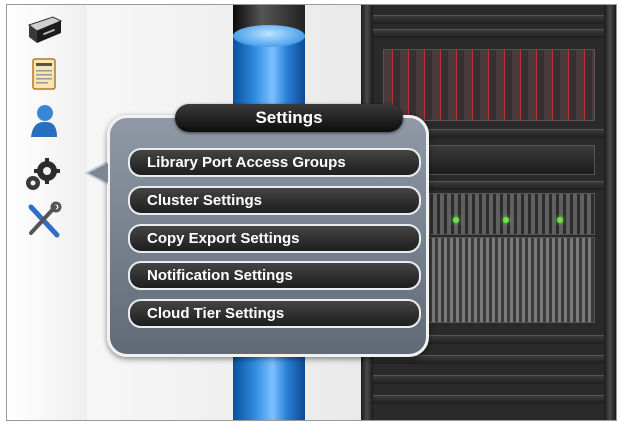 This screenshot has width=621, height=425. What do you see at coordinates (274, 238) in the screenshot?
I see `copy-export-settings-button: Copy Export Settings` at bounding box center [274, 238].